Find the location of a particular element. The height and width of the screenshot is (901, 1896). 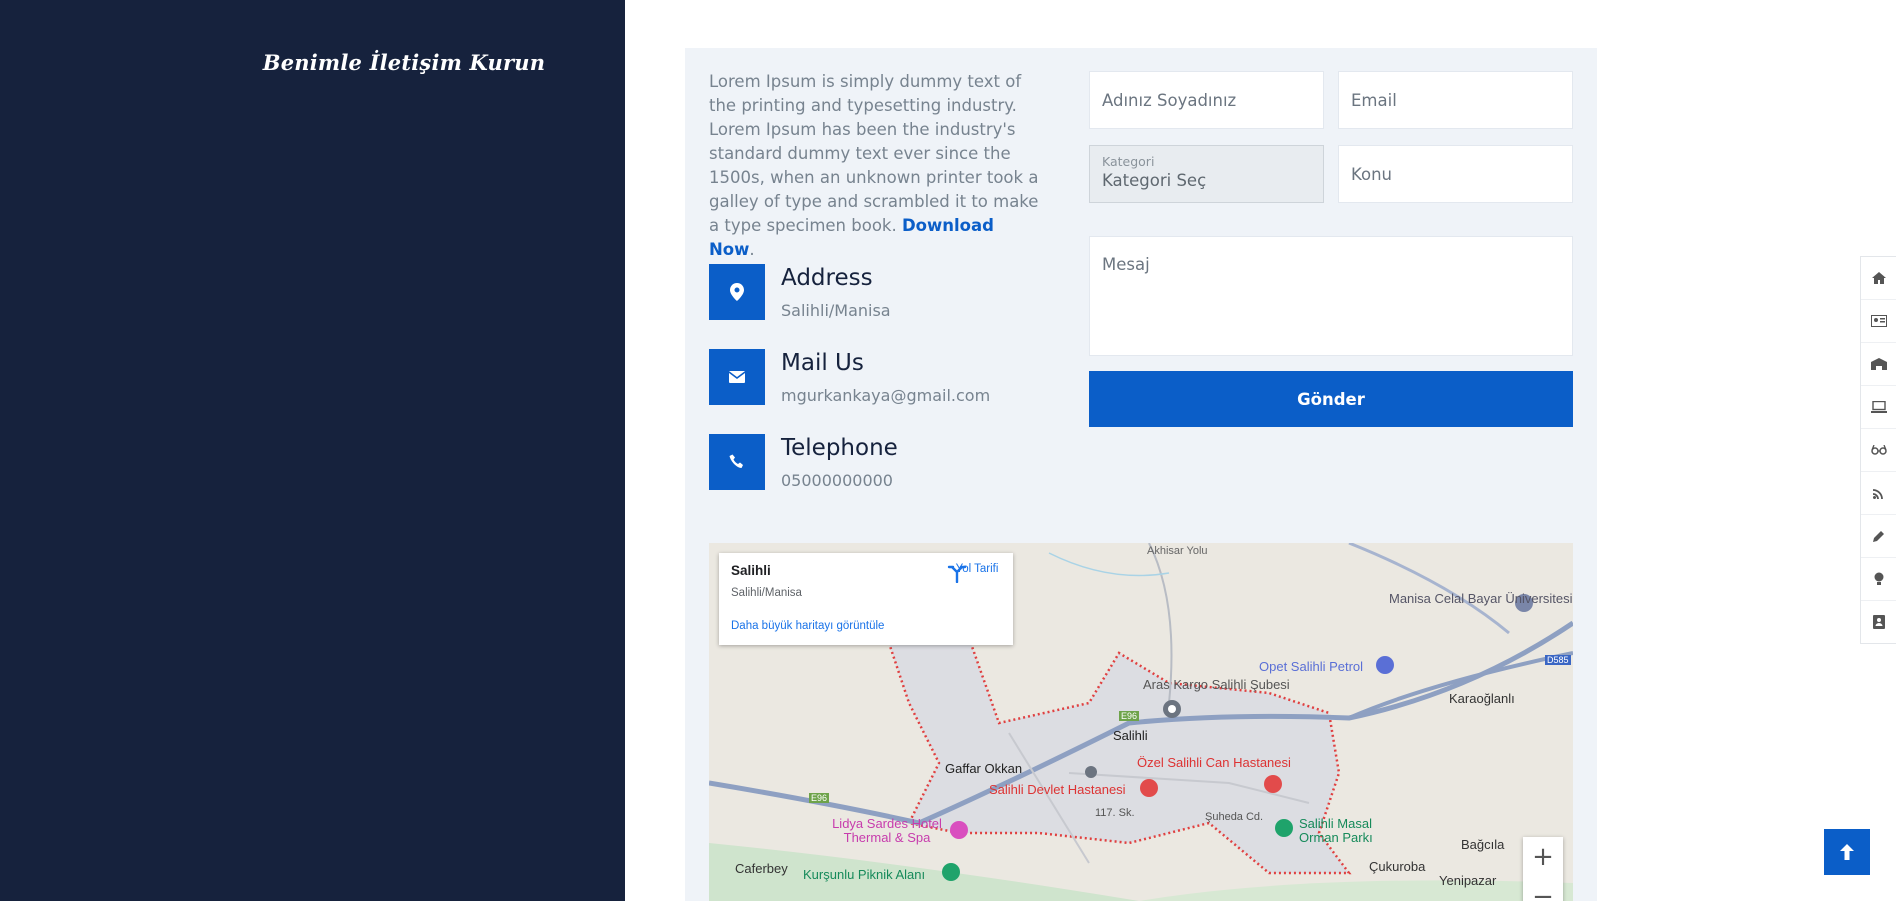

id-card-icon is located at coordinates (1879, 321).